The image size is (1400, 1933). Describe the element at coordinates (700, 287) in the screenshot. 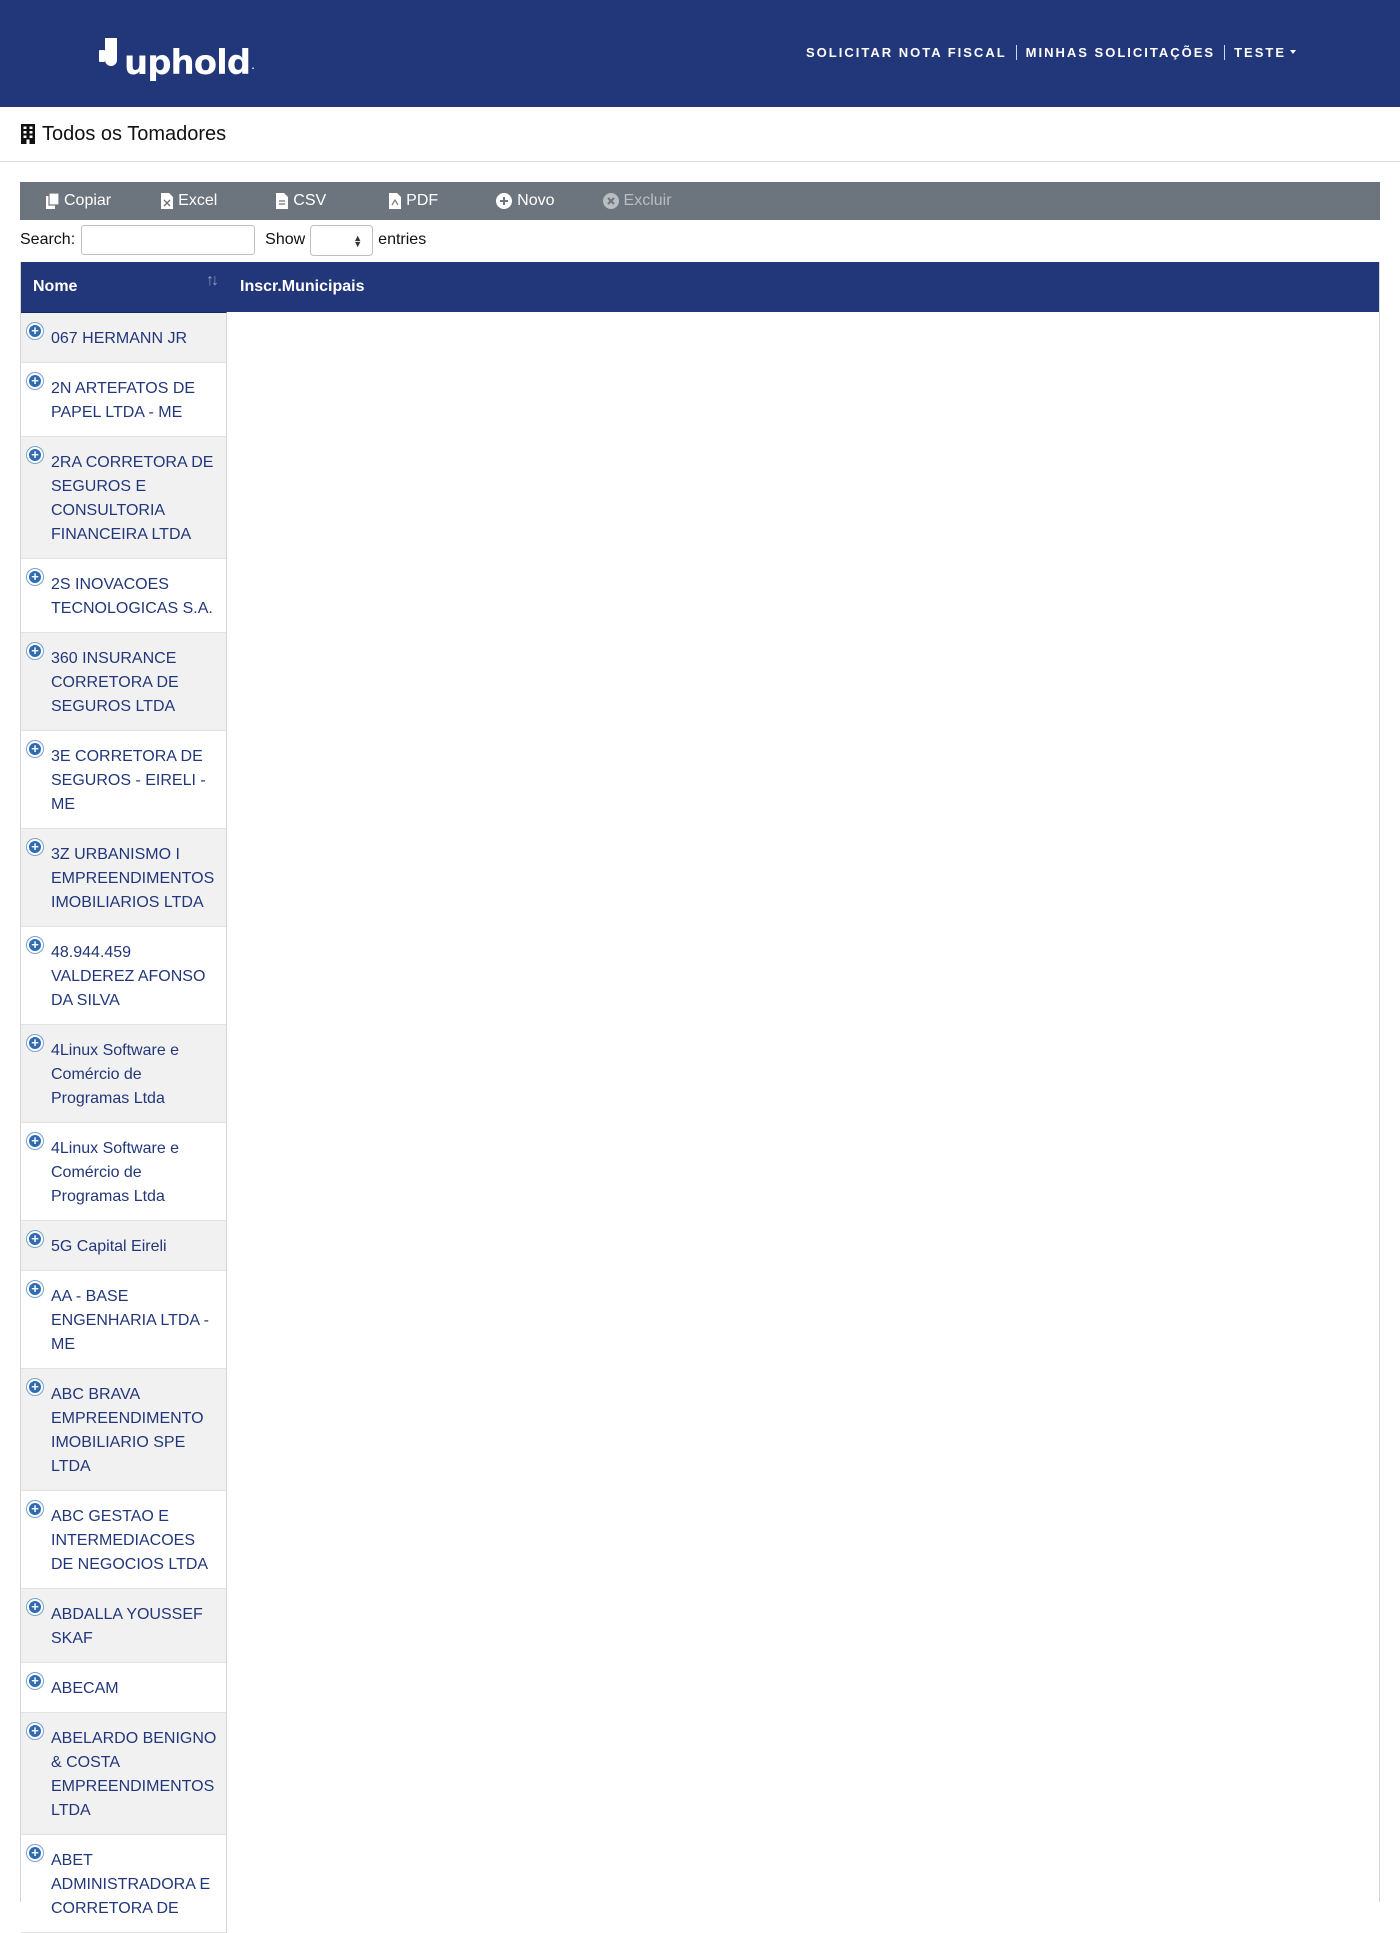

I see `table-header: Nome ↑↓ Inscr.Municipais` at that location.